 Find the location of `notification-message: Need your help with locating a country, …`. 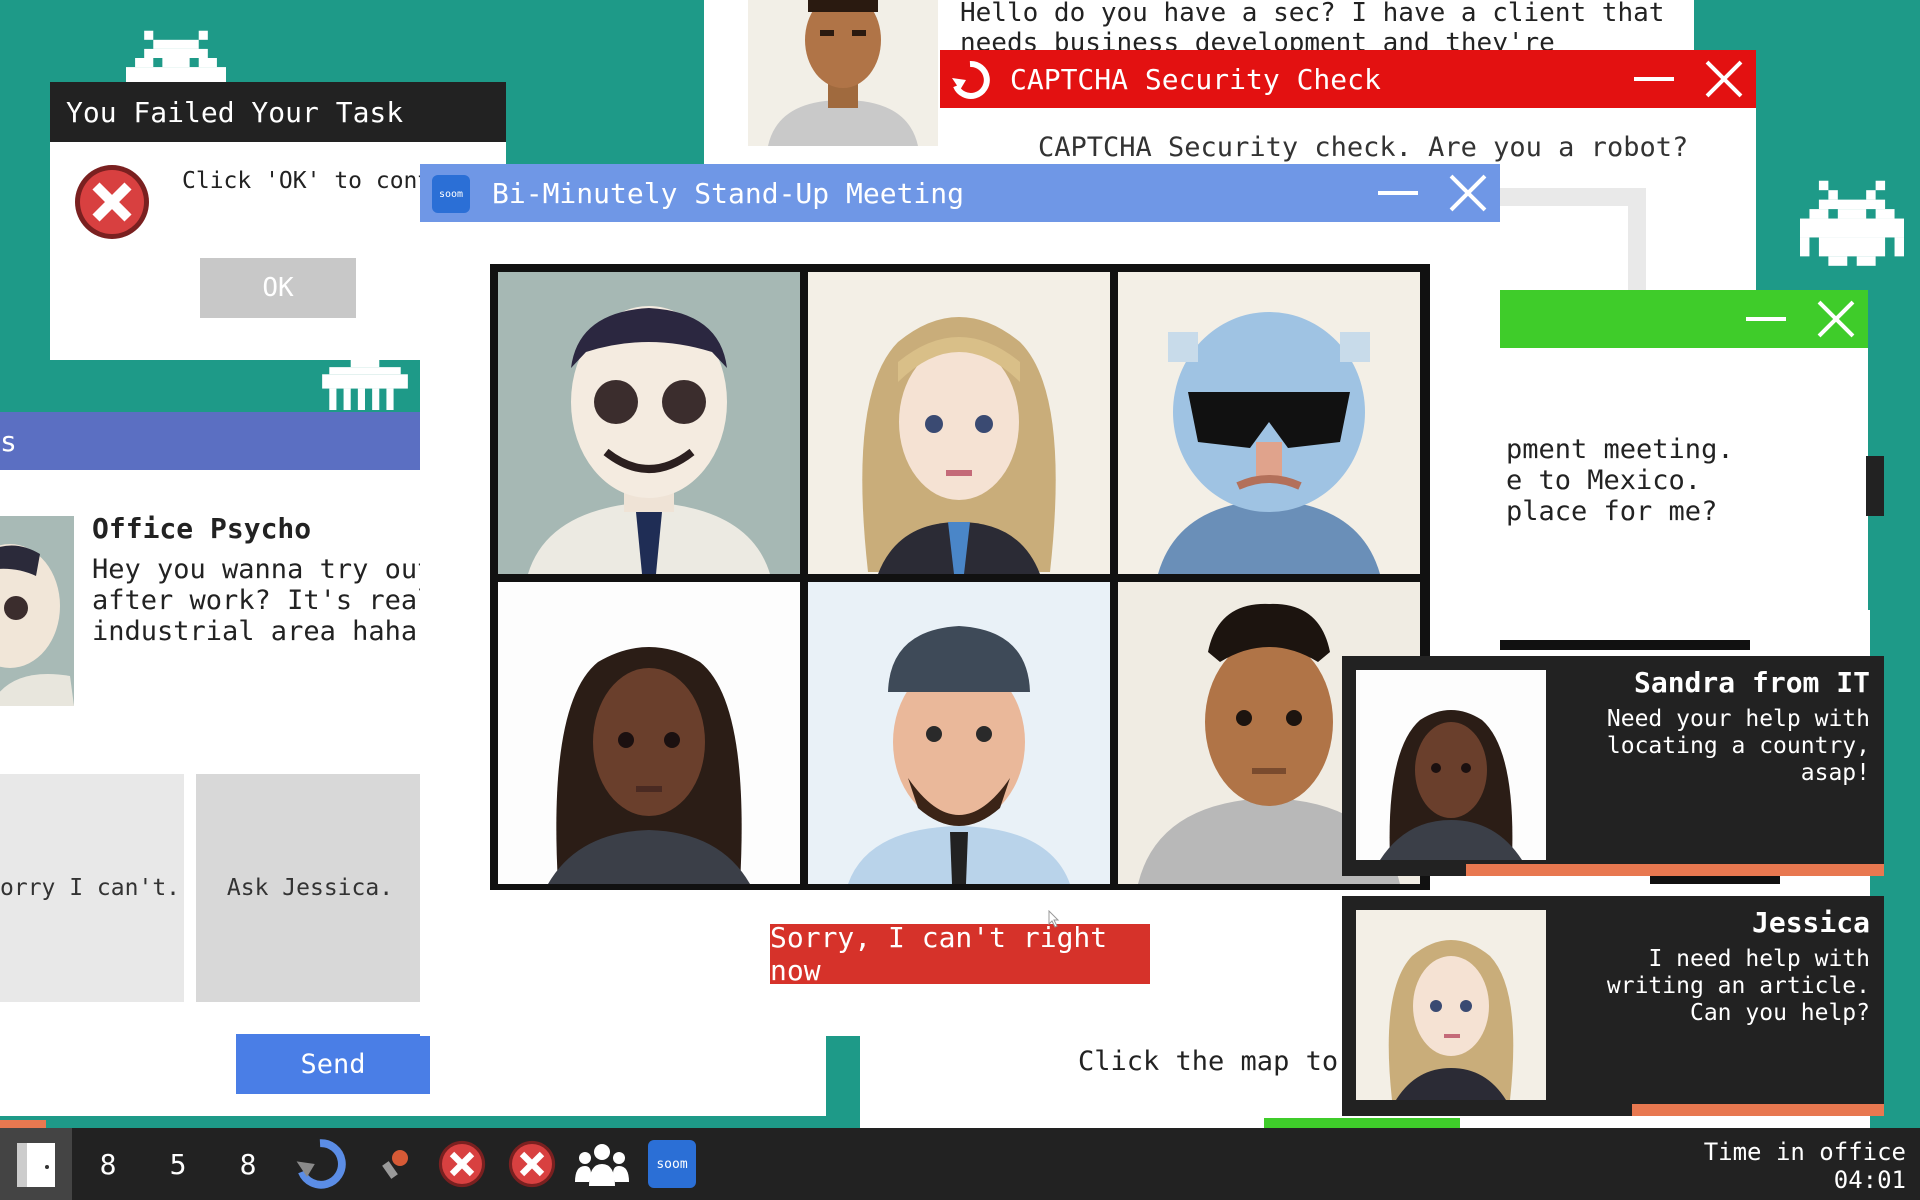

notification-message: Need your help with locating a country, … is located at coordinates (1738, 746).